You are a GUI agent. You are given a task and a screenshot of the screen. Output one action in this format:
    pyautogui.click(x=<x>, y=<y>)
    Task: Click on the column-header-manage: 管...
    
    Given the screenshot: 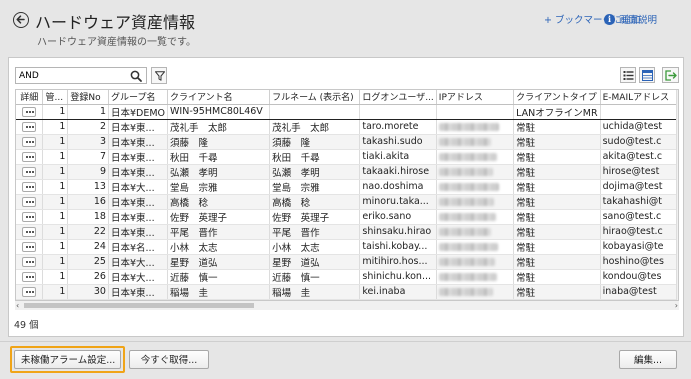 What is the action you would take?
    pyautogui.click(x=55, y=97)
    